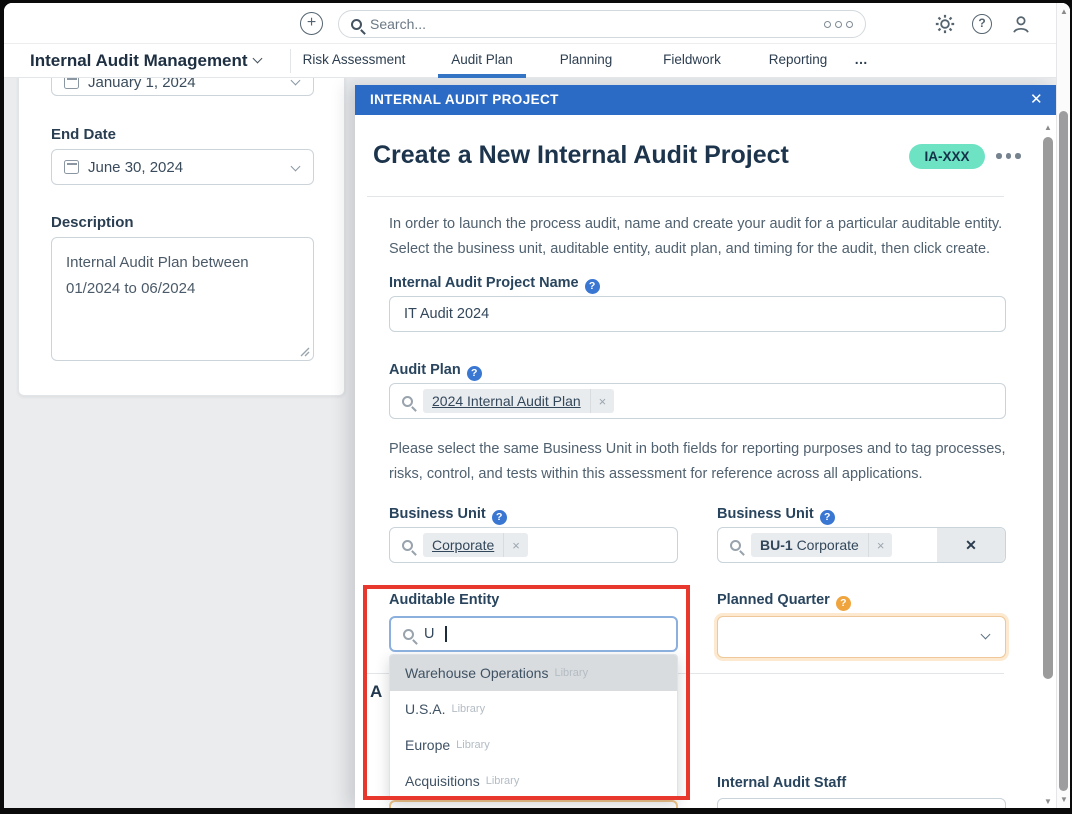 The height and width of the screenshot is (814, 1072). What do you see at coordinates (442, 781) in the screenshot?
I see `option-name: Acquisitions` at bounding box center [442, 781].